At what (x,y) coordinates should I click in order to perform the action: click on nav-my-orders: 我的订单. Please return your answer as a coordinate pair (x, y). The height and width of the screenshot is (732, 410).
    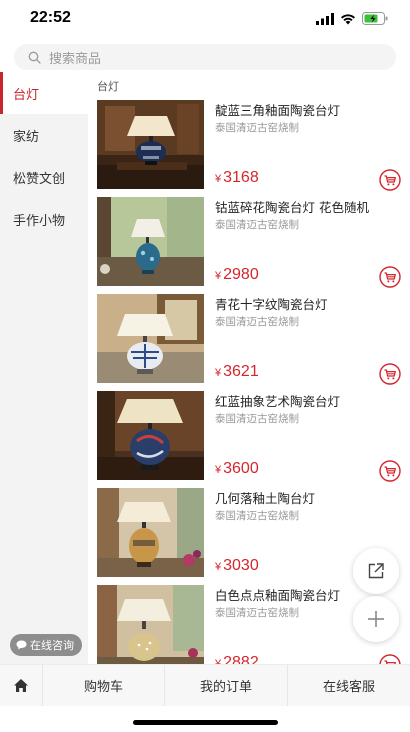
    Looking at the image, I should click on (226, 685).